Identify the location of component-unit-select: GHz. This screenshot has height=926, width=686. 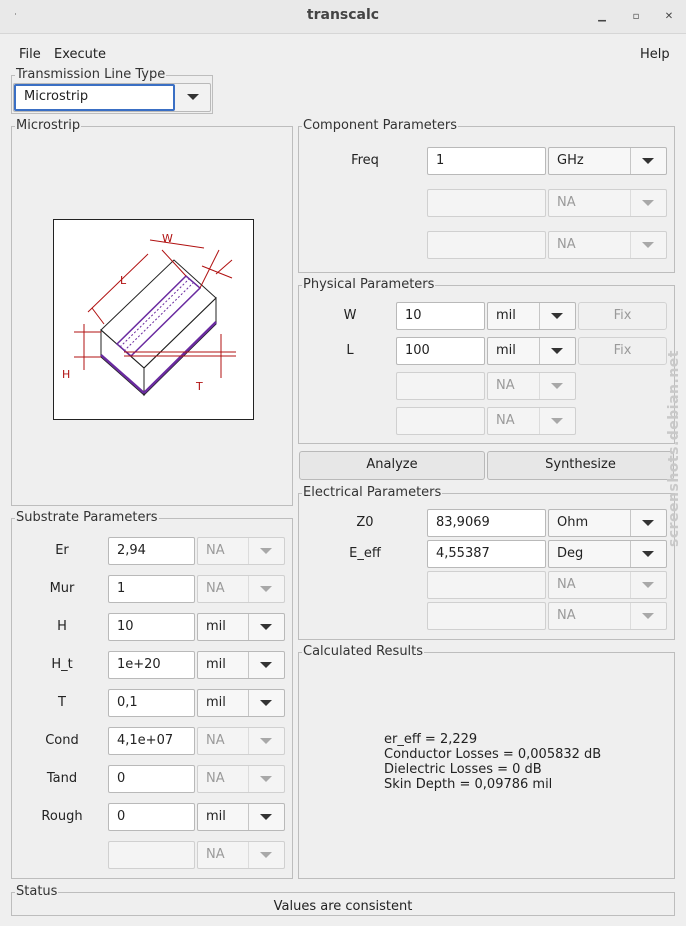
(607, 161).